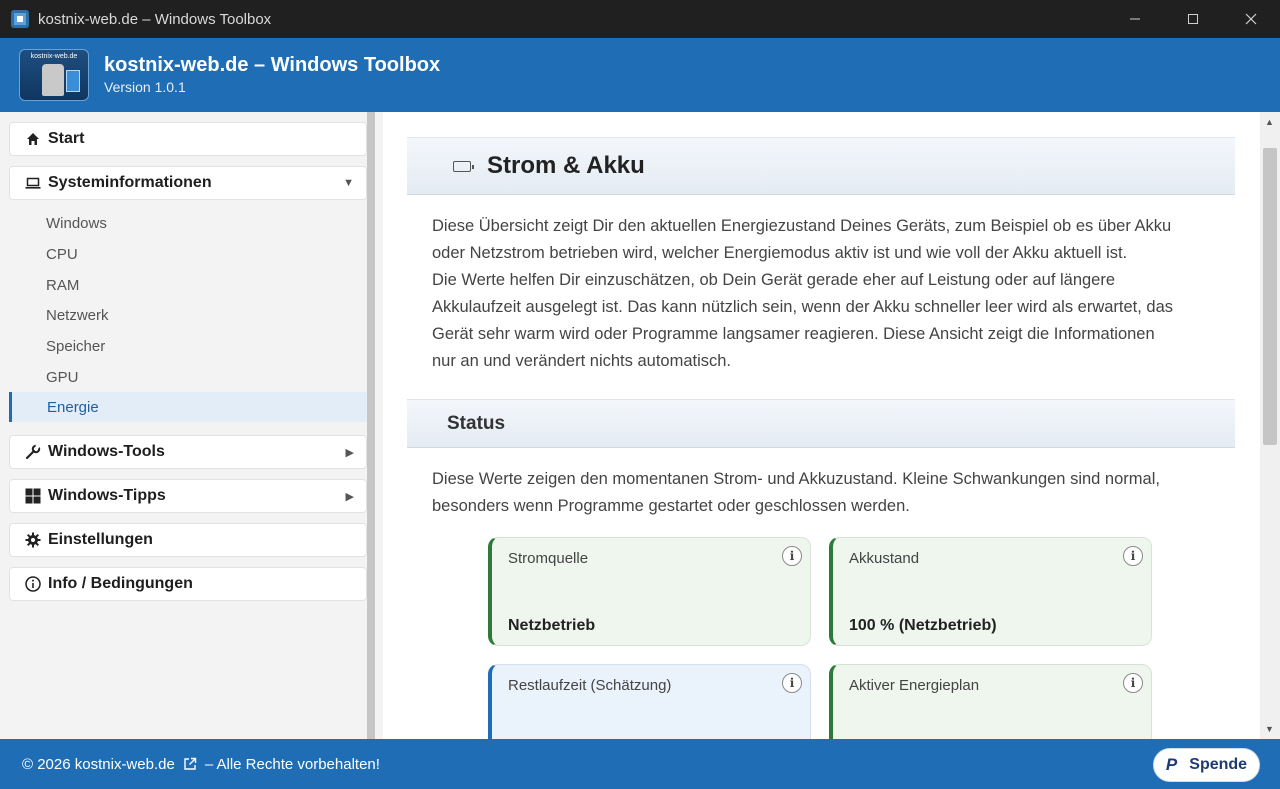 Image resolution: width=1280 pixels, height=789 pixels. What do you see at coordinates (990, 701) in the screenshot?
I see `card-energieplan: Aktiver Energieplan i` at bounding box center [990, 701].